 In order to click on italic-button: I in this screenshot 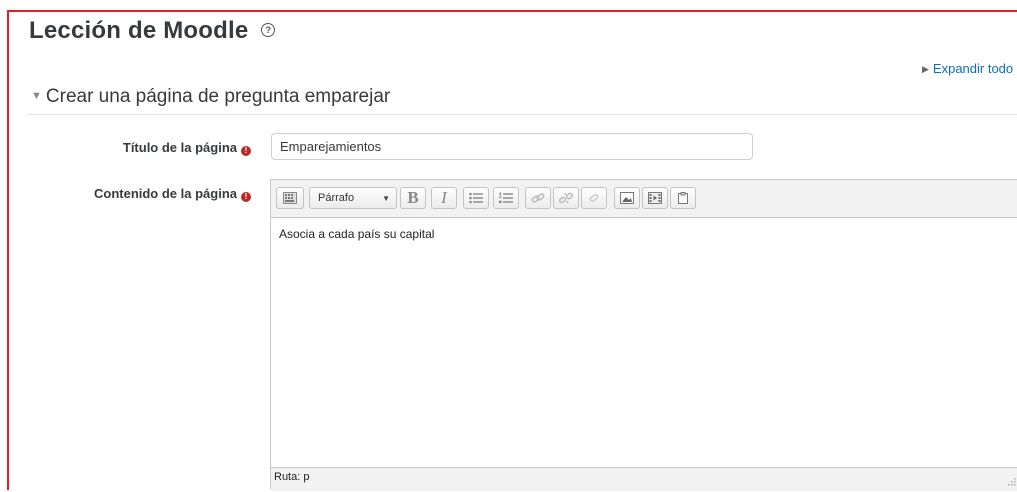, I will do `click(444, 198)`.